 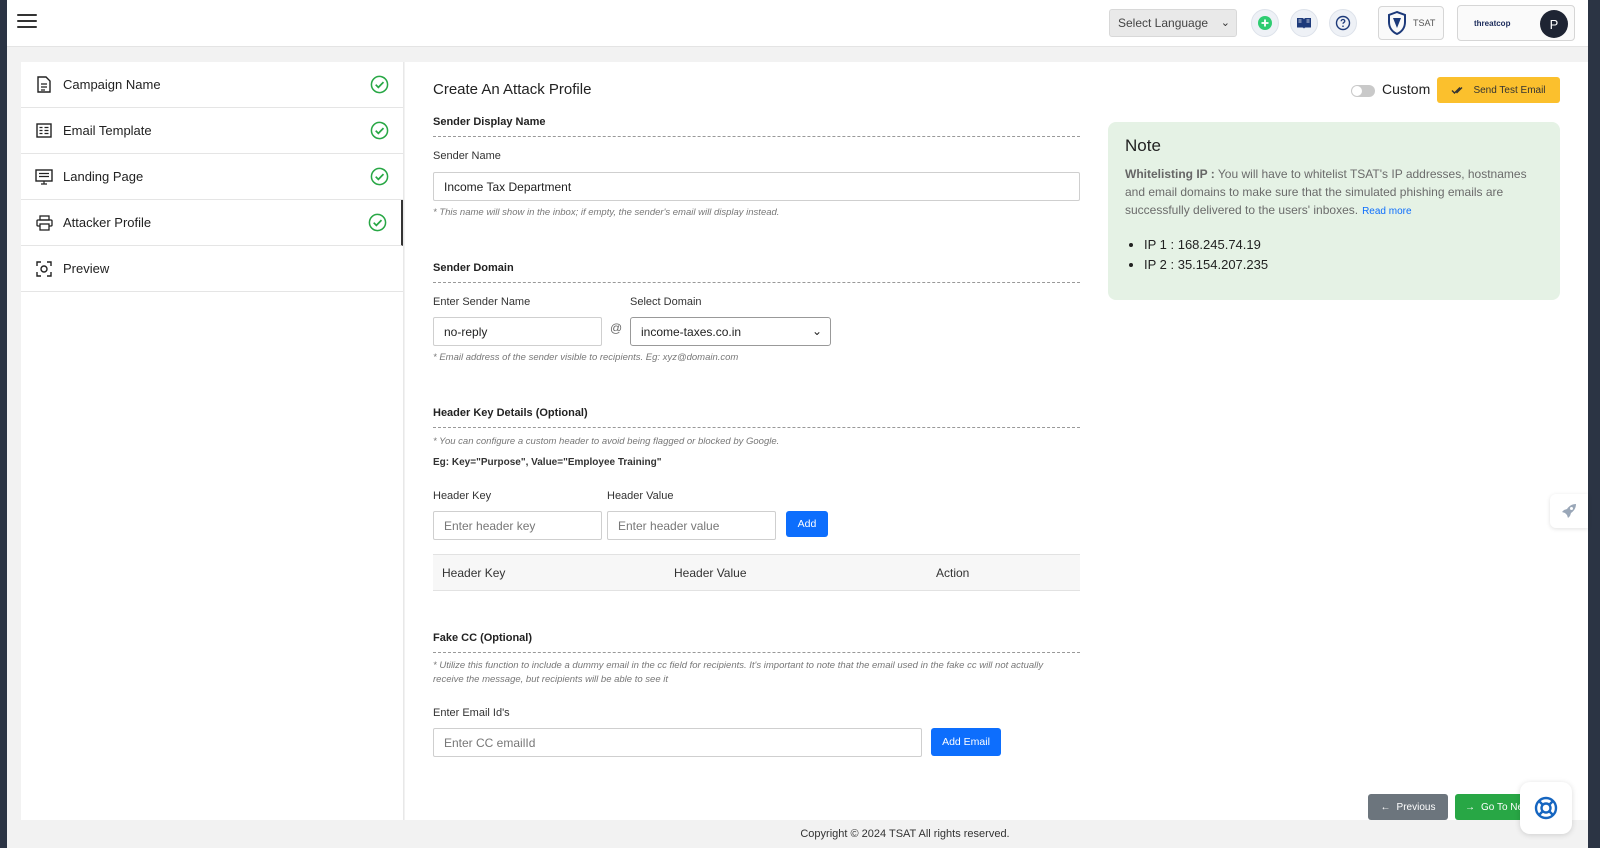 I want to click on left-edge, so click(x=3, y=424).